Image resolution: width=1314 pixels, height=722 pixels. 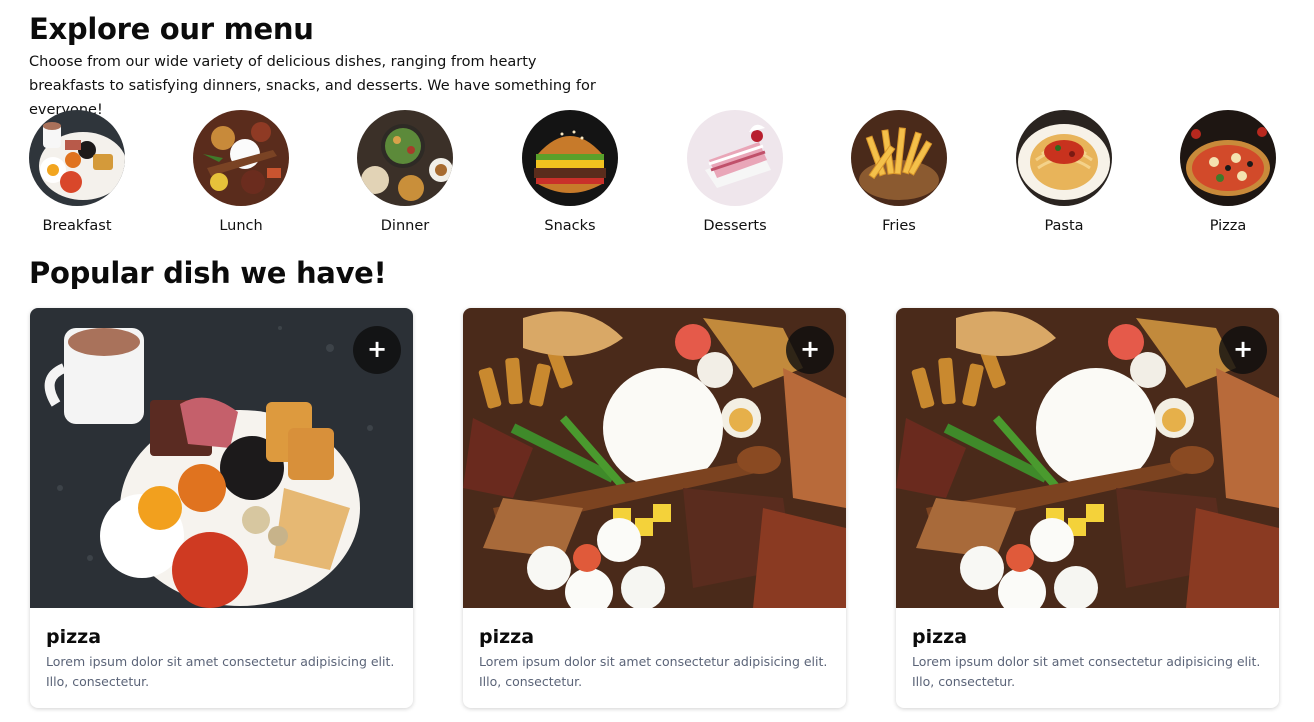 I want to click on popular-section-title: Popular dish we have!, so click(x=208, y=273).